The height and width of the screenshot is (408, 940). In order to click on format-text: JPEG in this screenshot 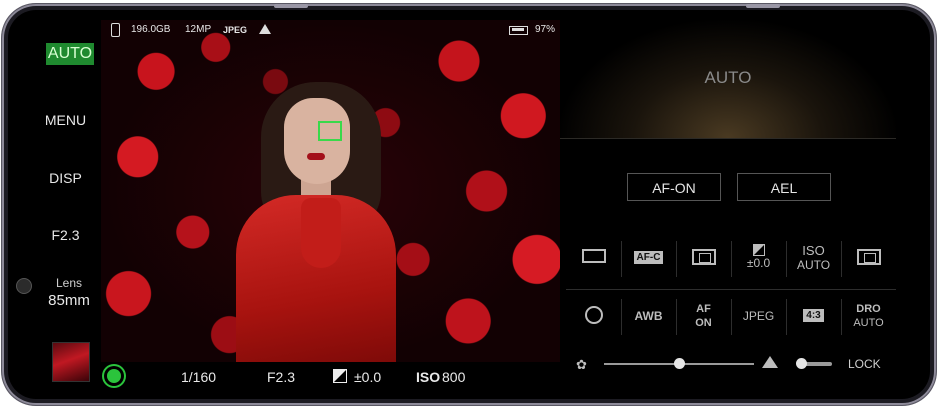, I will do `click(235, 30)`.